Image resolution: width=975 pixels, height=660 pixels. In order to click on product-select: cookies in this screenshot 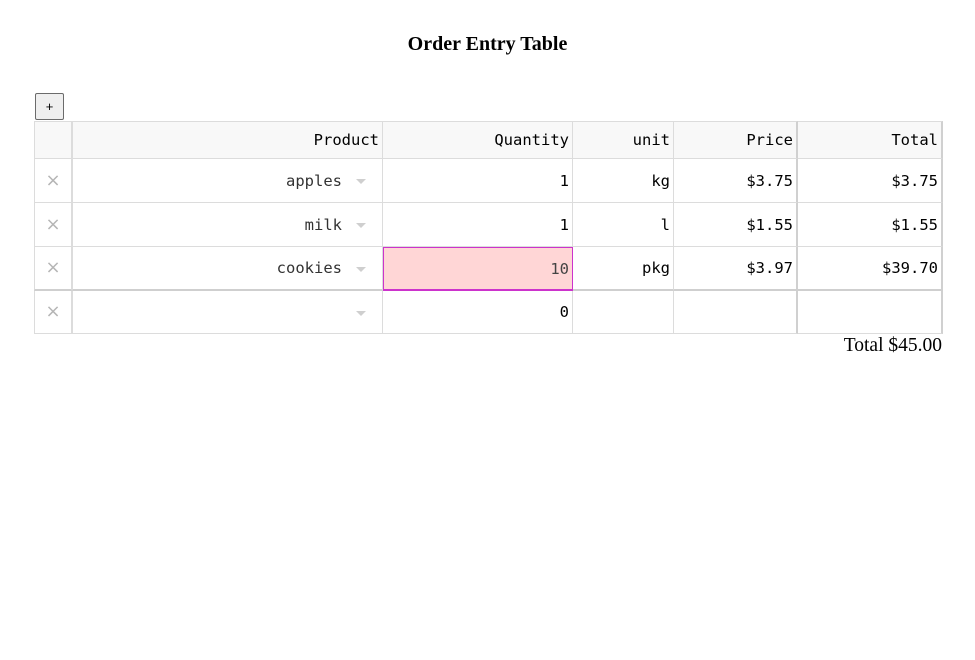, I will do `click(227, 269)`.